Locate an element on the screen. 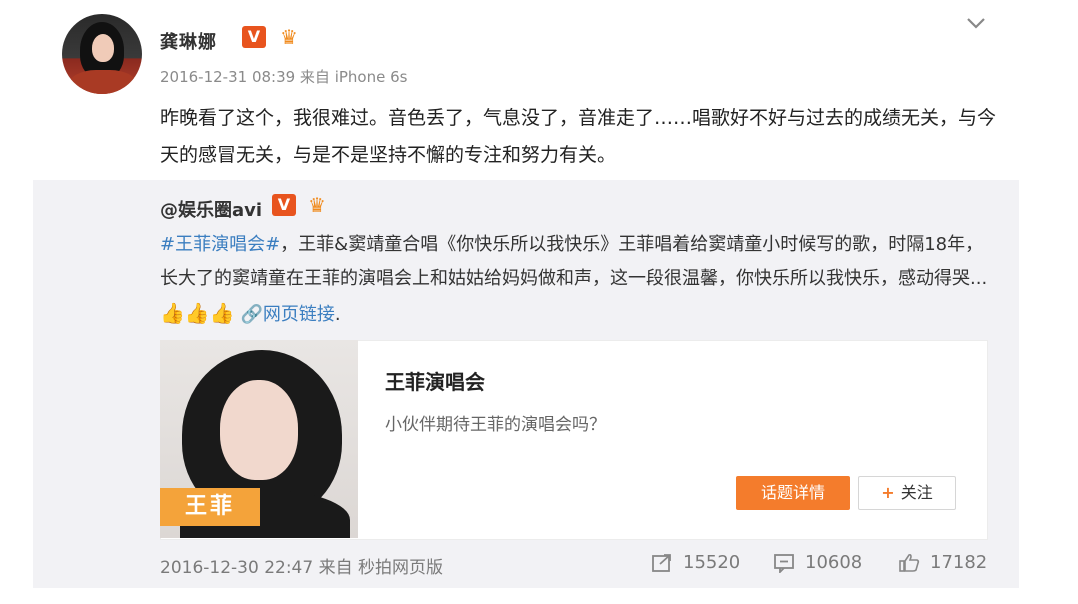 The image size is (1078, 604). avatar-face is located at coordinates (103, 48).